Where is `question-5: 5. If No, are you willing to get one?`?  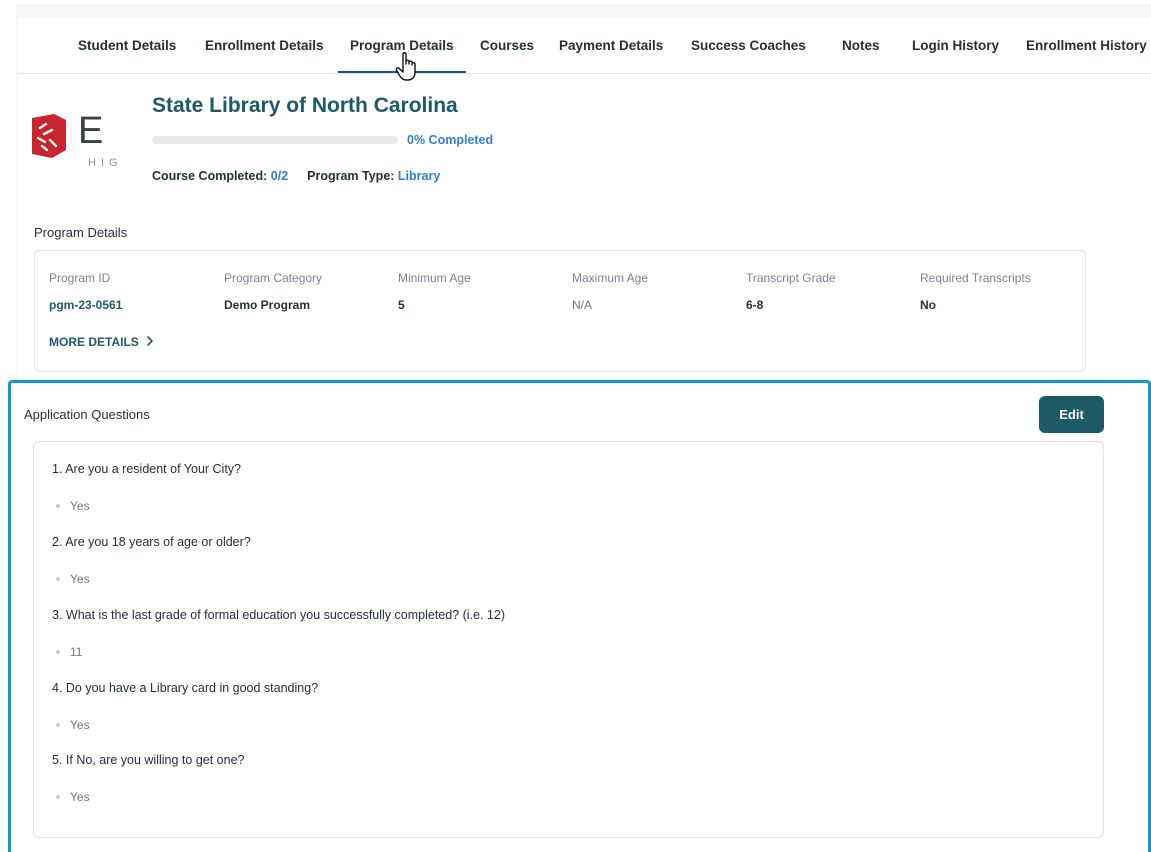 question-5: 5. If No, are you willing to get one? is located at coordinates (148, 760).